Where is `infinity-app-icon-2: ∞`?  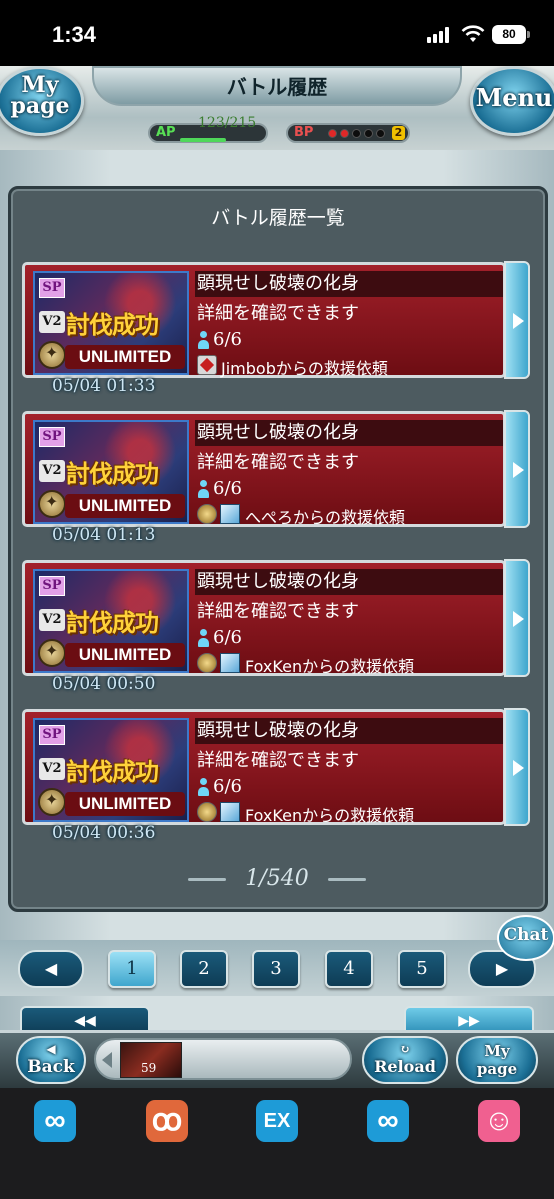 infinity-app-icon-2: ∞ is located at coordinates (388, 1121).